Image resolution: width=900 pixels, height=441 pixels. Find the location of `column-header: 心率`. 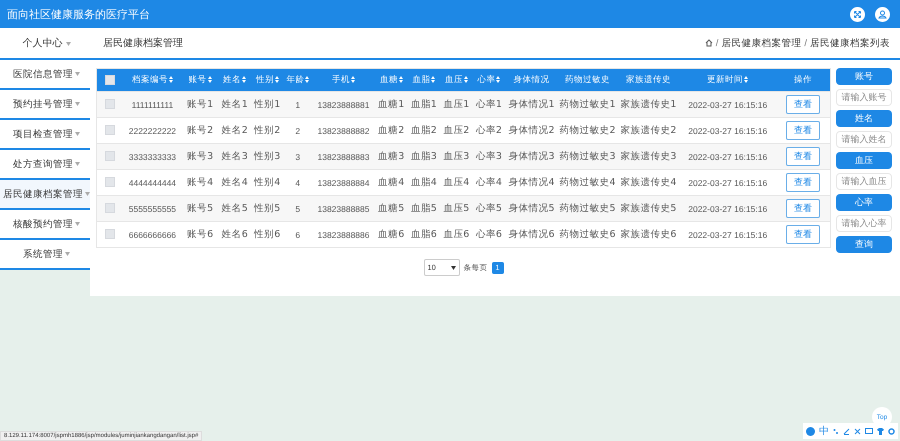

column-header: 心率 is located at coordinates (489, 80).